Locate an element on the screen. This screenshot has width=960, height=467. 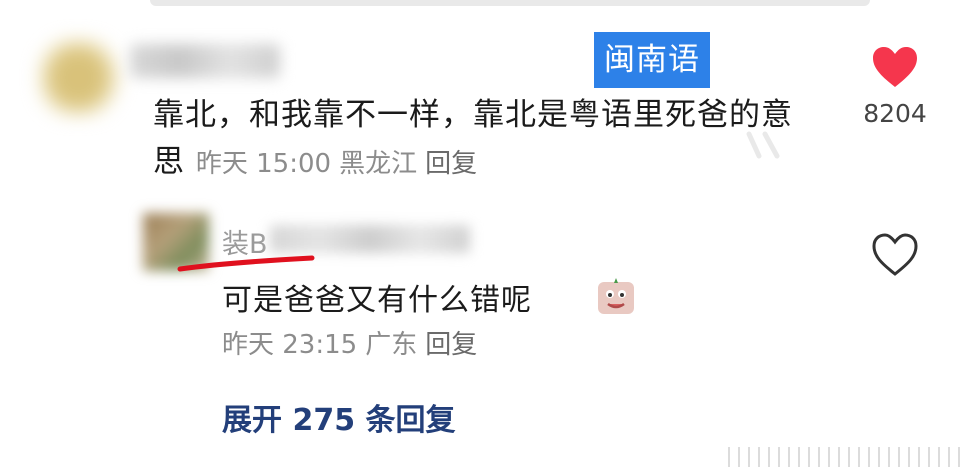
bottom-decor is located at coordinates (840, 457).